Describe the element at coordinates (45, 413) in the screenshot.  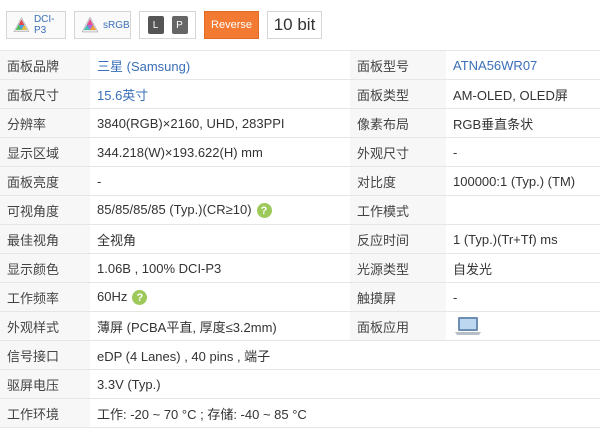
I see `environment-label: 工作环境` at that location.